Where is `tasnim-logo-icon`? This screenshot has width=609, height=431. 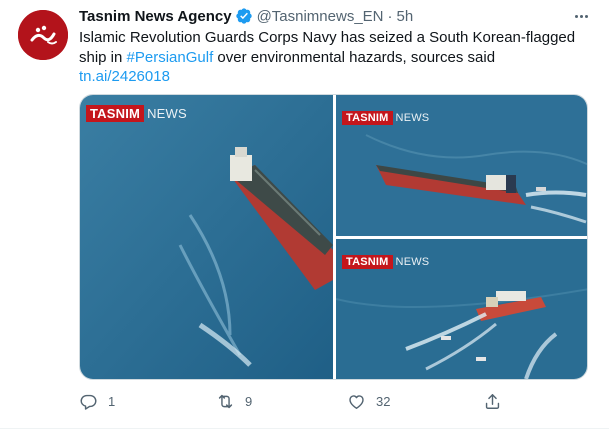
tasnim-logo-icon is located at coordinates (43, 35).